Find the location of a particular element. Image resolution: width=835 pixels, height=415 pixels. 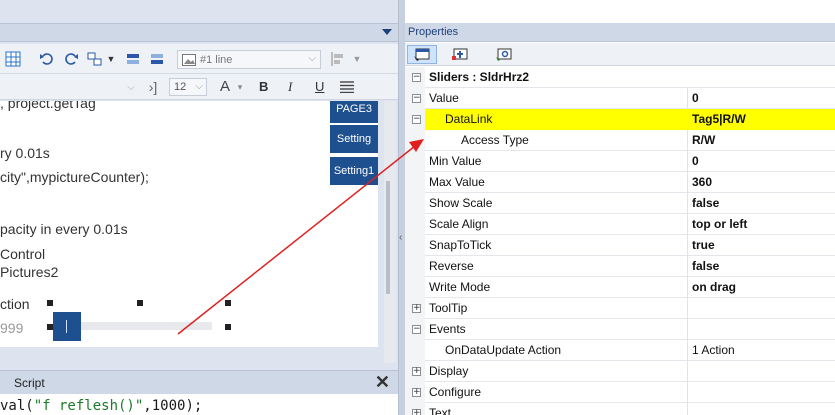

property-value: true is located at coordinates (703, 245).